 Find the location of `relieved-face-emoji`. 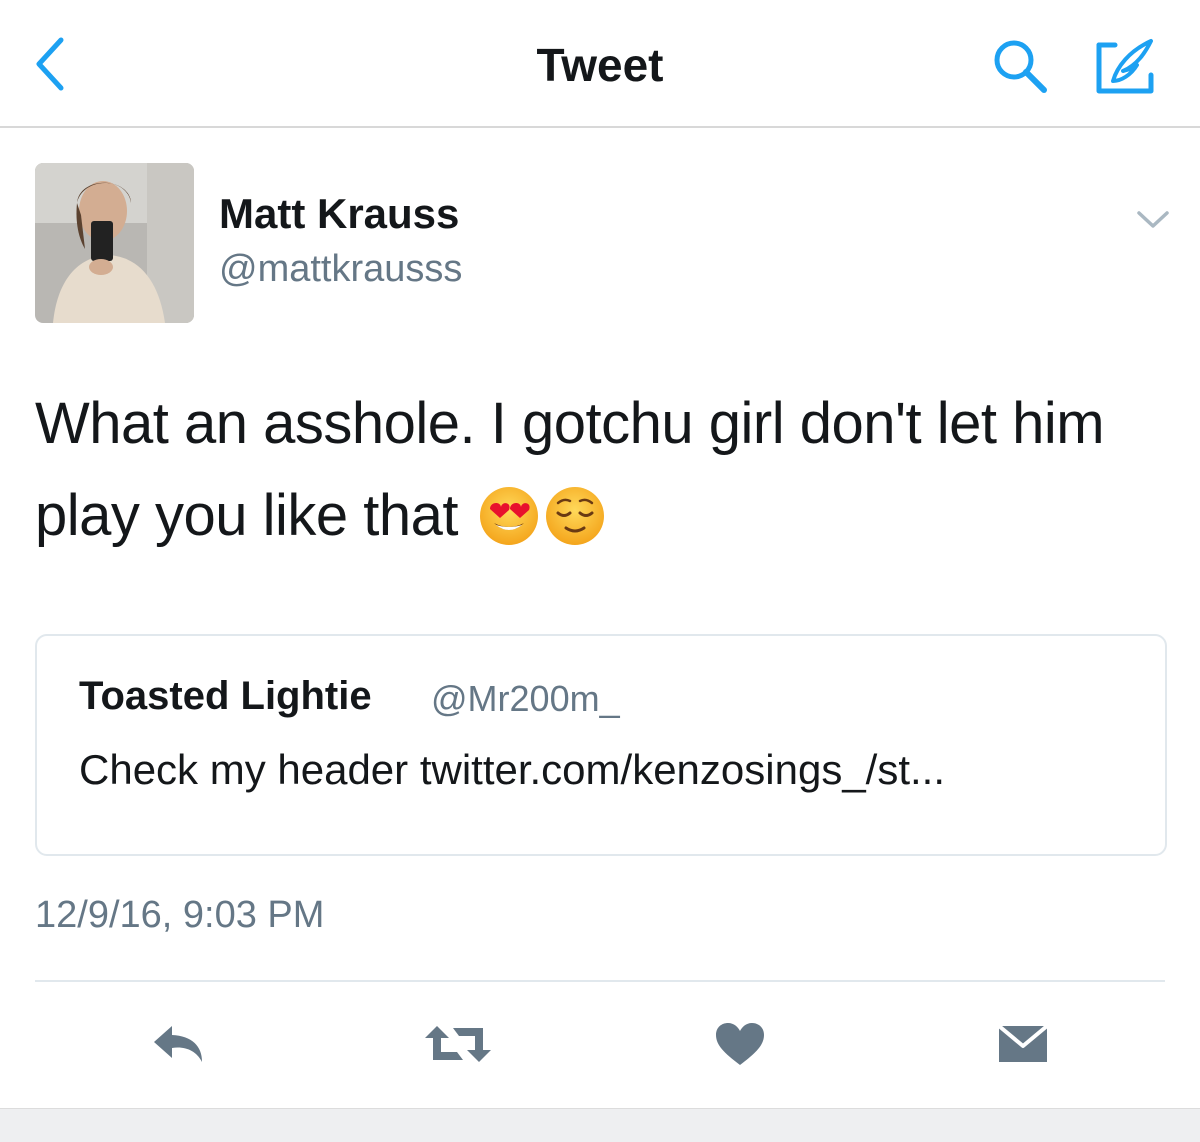

relieved-face-emoji is located at coordinates (575, 528).